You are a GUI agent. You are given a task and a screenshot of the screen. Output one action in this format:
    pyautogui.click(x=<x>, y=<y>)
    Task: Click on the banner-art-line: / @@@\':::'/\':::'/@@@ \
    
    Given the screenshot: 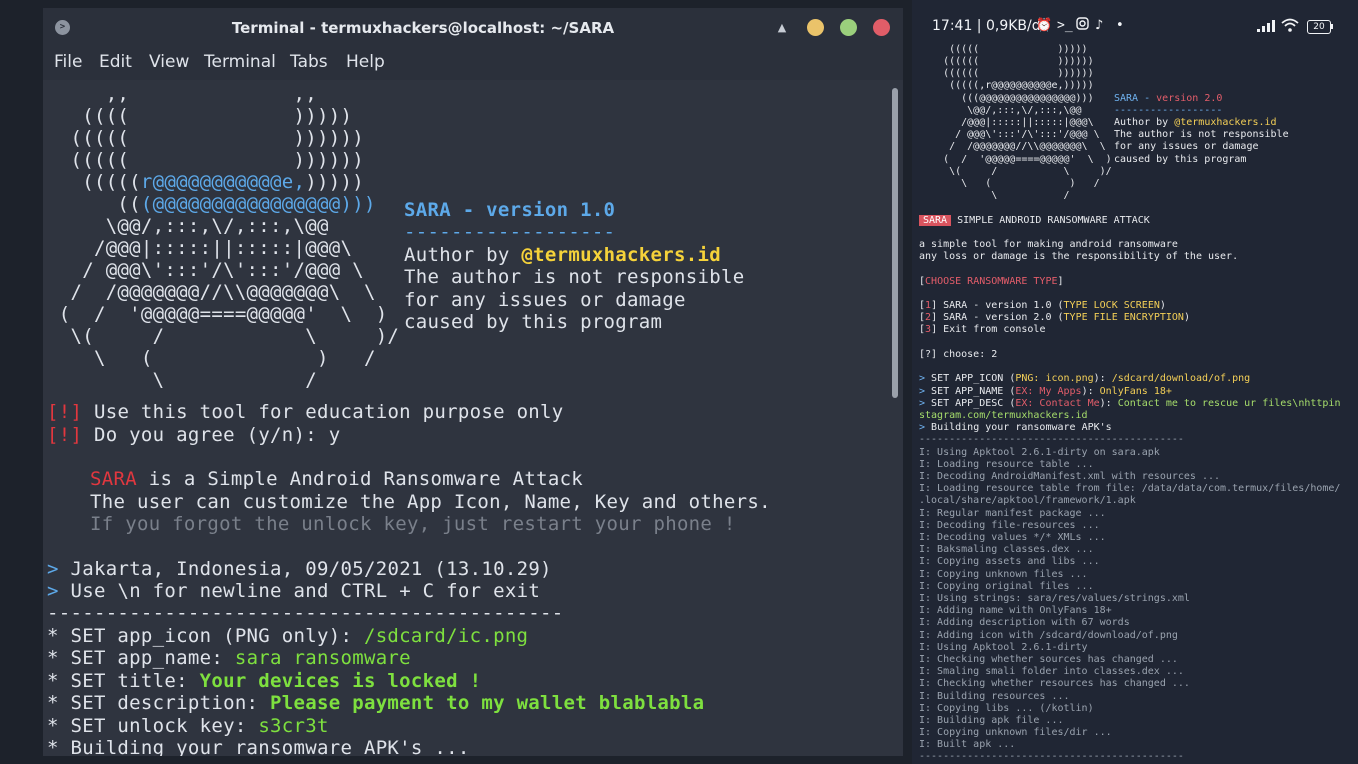 What is the action you would take?
    pyautogui.click(x=205, y=270)
    